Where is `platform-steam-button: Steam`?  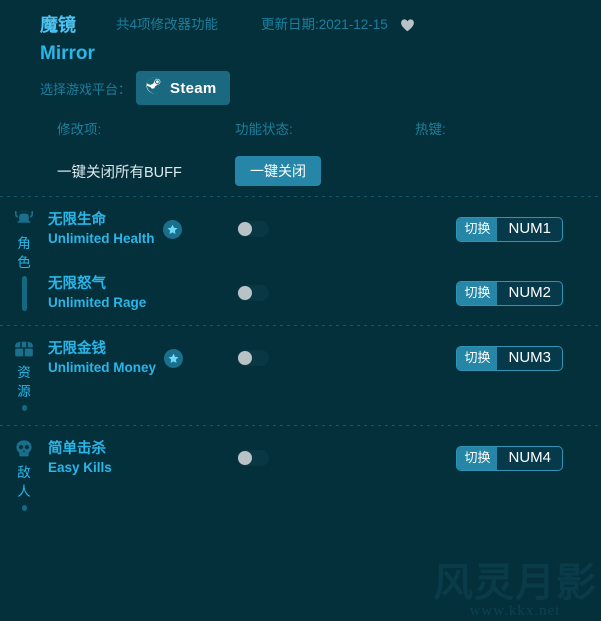 platform-steam-button: Steam is located at coordinates (183, 88).